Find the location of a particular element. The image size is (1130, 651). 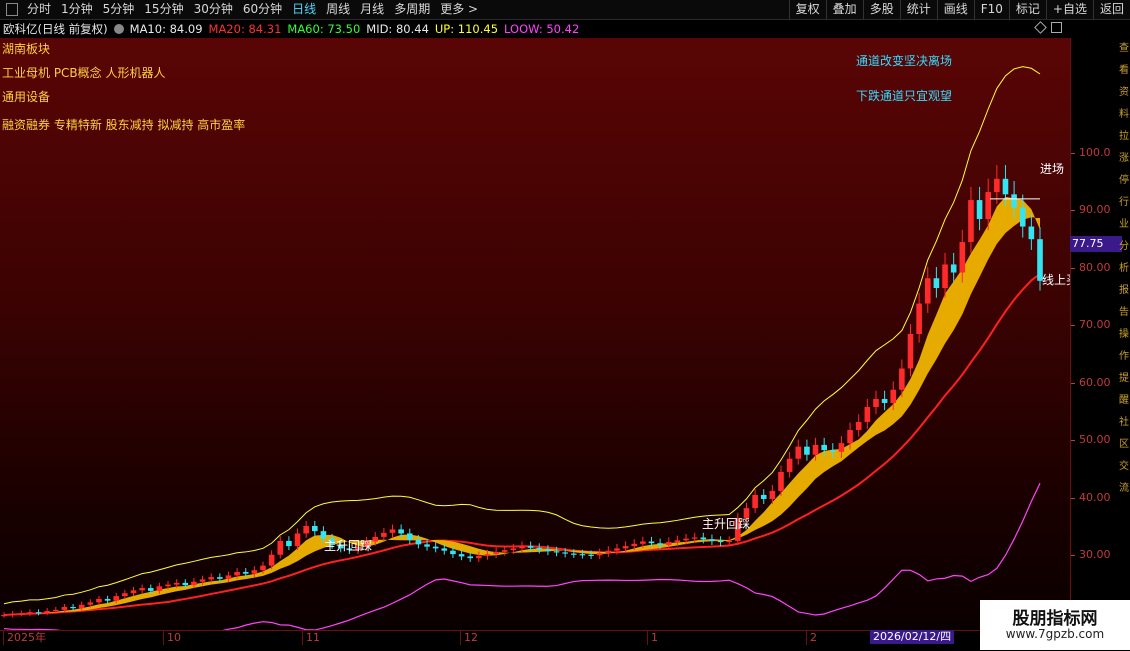

tab-30min: 30分钟 is located at coordinates (213, 9).